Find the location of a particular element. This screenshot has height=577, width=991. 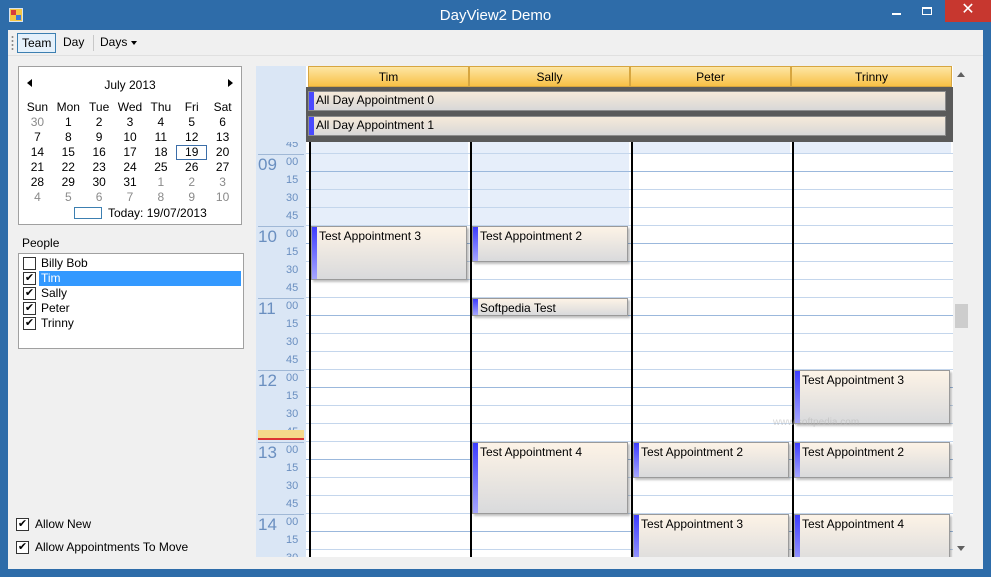

minimize-button is located at coordinates (896, 11).